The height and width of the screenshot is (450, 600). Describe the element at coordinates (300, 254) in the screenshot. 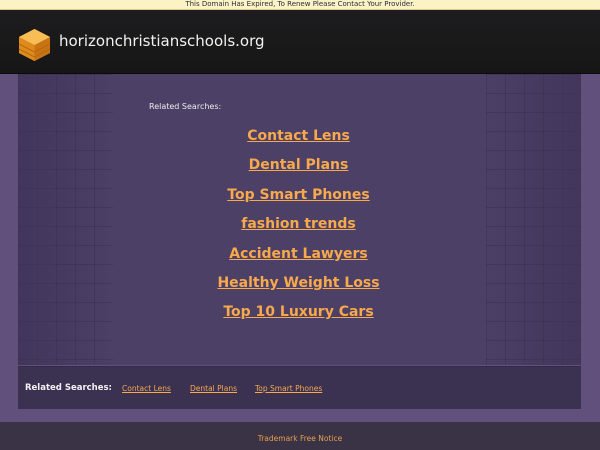

I see `related-link-accident-lawyers: Accident Lawyers` at that location.